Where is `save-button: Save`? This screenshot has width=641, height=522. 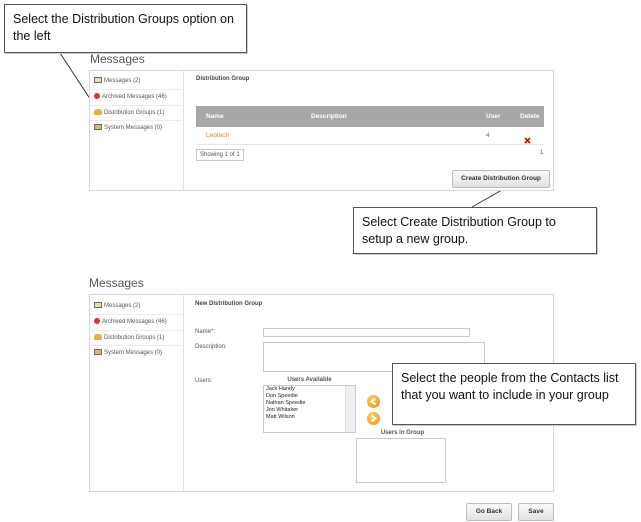
save-button: Save is located at coordinates (536, 512).